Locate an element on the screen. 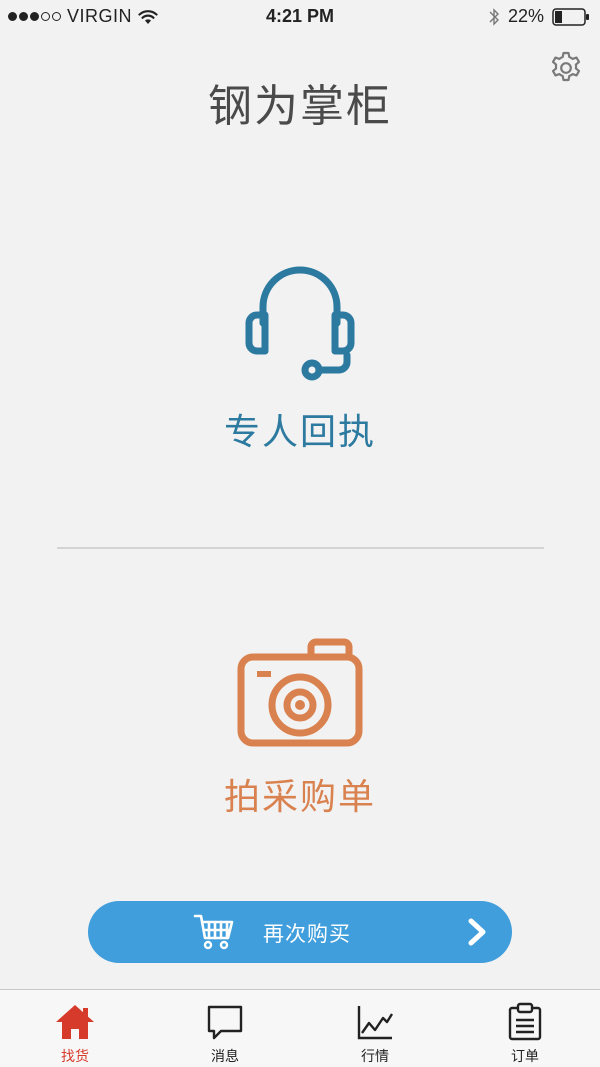 This screenshot has height=1067, width=600. headset-icon is located at coordinates (300, 323).